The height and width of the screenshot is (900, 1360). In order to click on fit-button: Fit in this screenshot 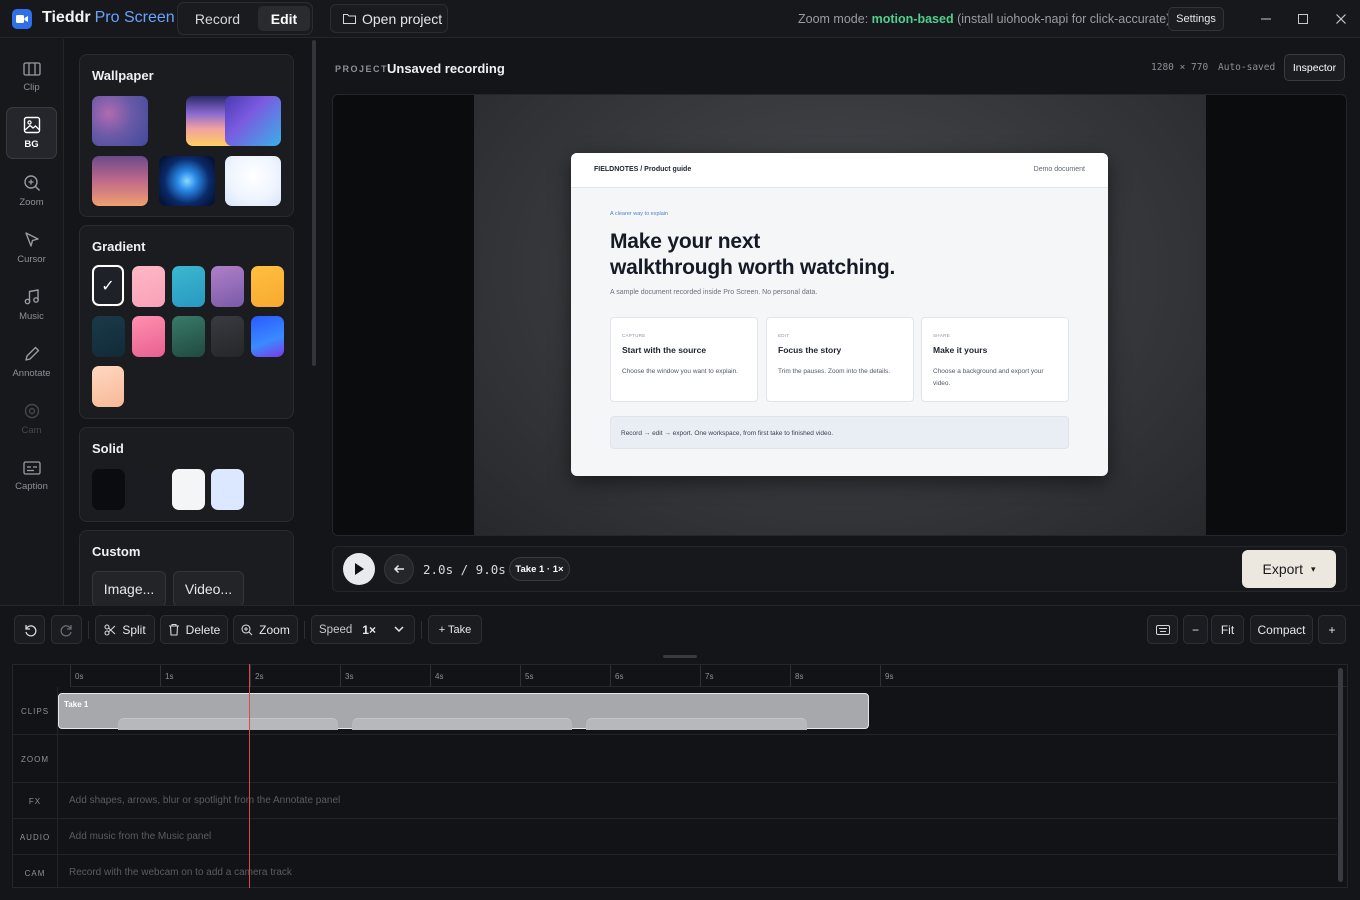, I will do `click(1227, 629)`.